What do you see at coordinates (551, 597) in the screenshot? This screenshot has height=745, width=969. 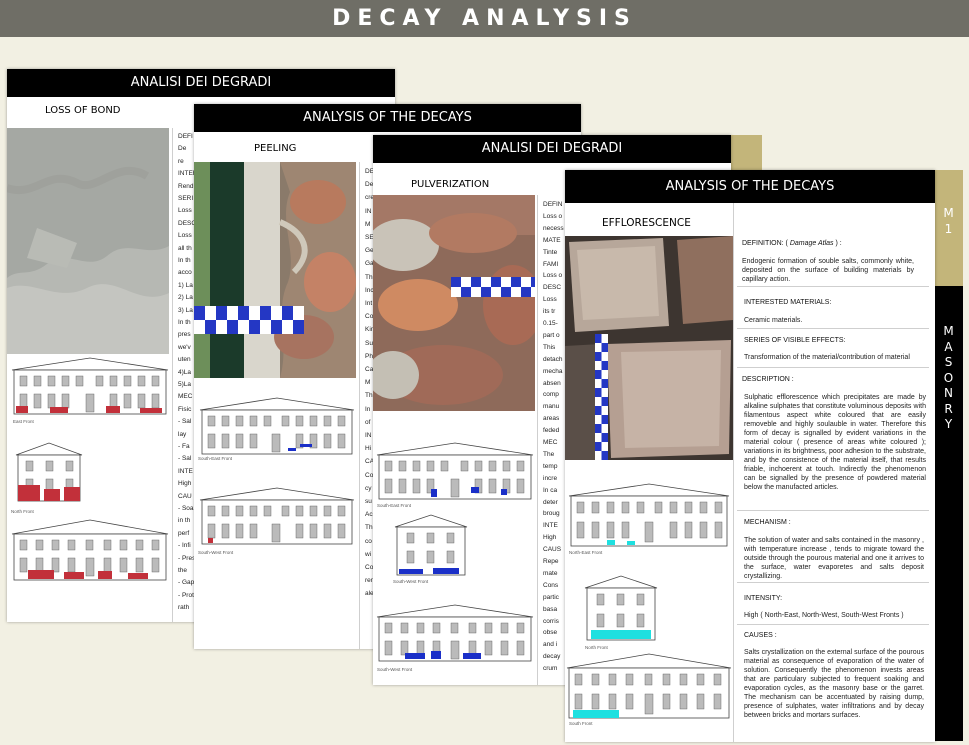 I see `text-fragment: partic` at bounding box center [551, 597].